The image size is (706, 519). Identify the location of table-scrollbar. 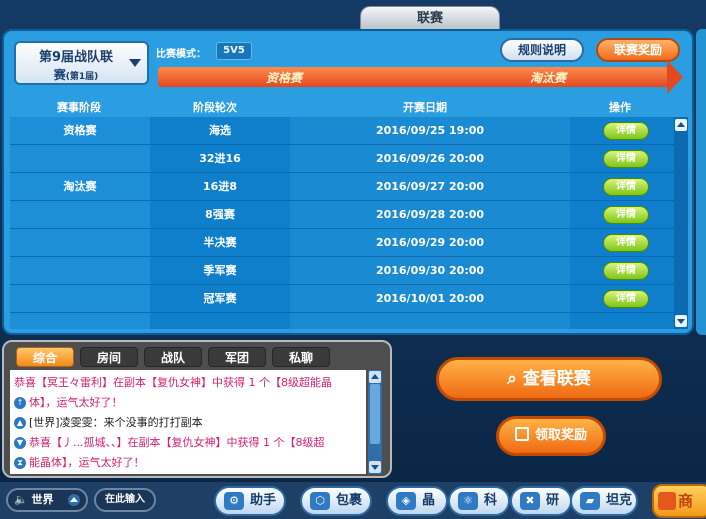
(681, 223).